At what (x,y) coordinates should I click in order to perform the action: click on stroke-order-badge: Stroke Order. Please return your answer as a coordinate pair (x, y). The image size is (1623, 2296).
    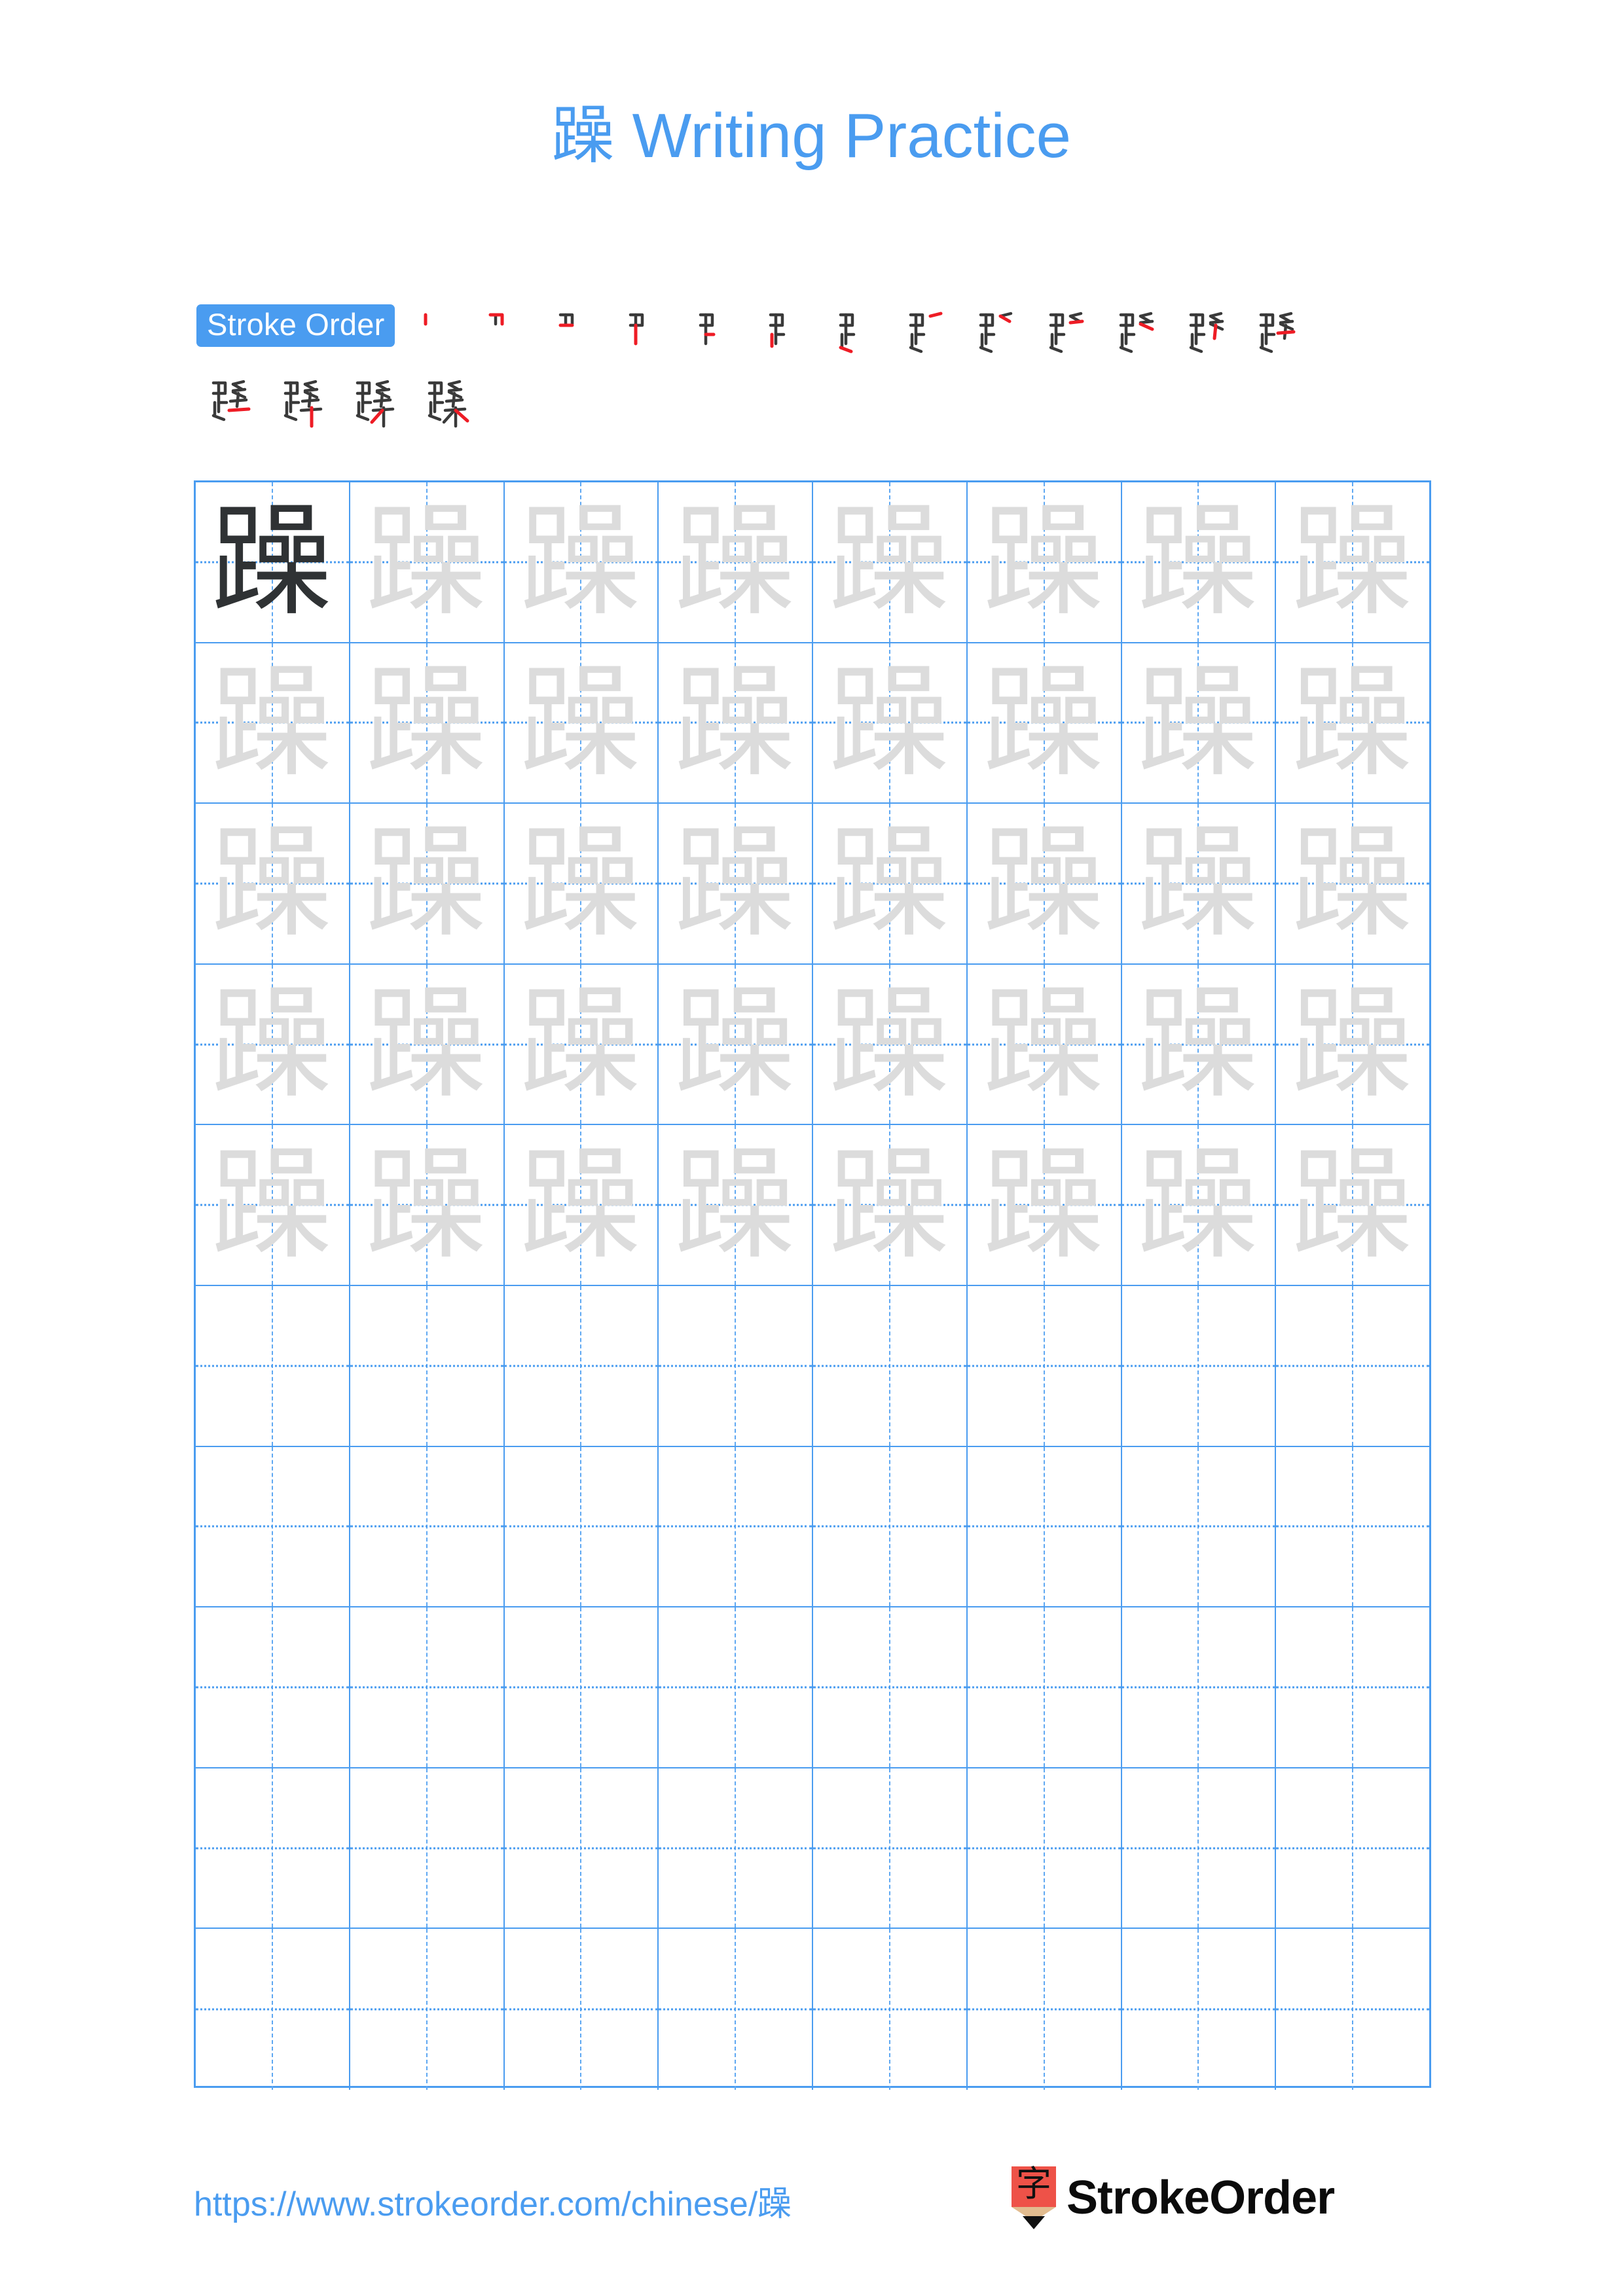
    Looking at the image, I should click on (295, 325).